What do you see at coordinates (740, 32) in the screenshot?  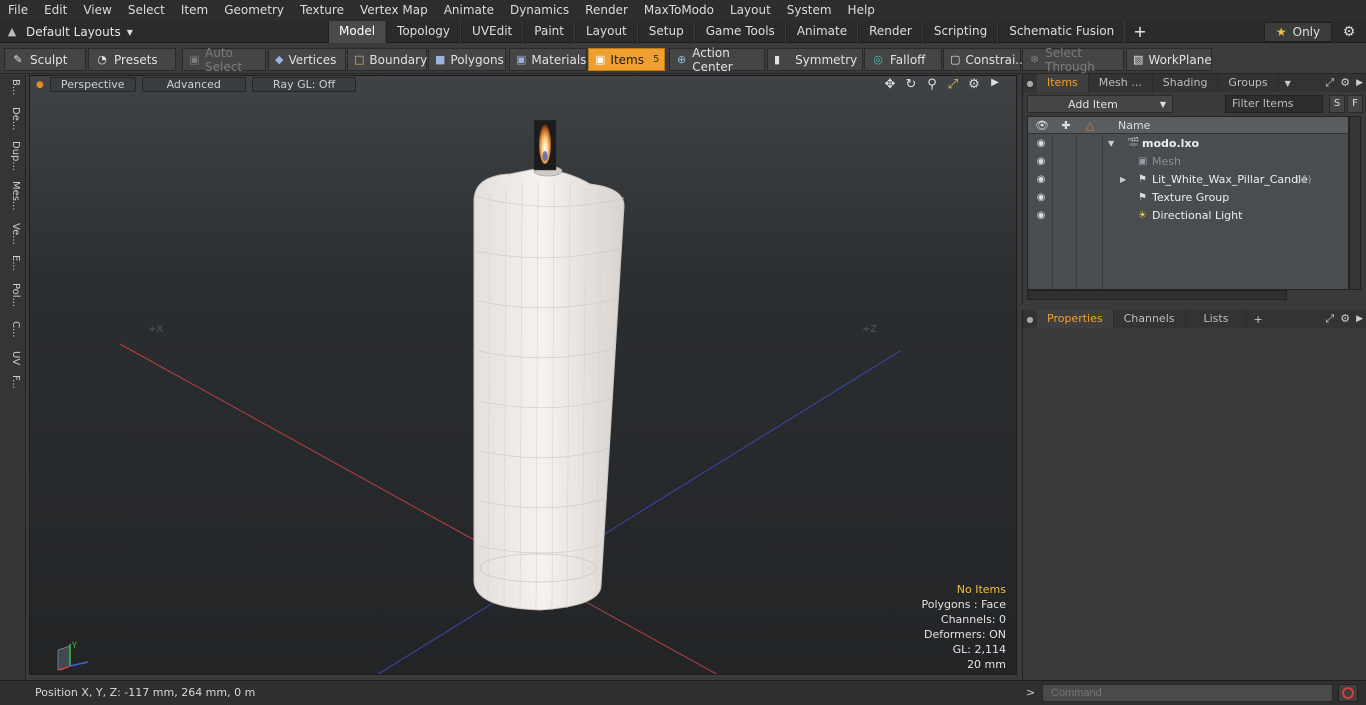 I see `tab-game-tools: Game Tools` at bounding box center [740, 32].